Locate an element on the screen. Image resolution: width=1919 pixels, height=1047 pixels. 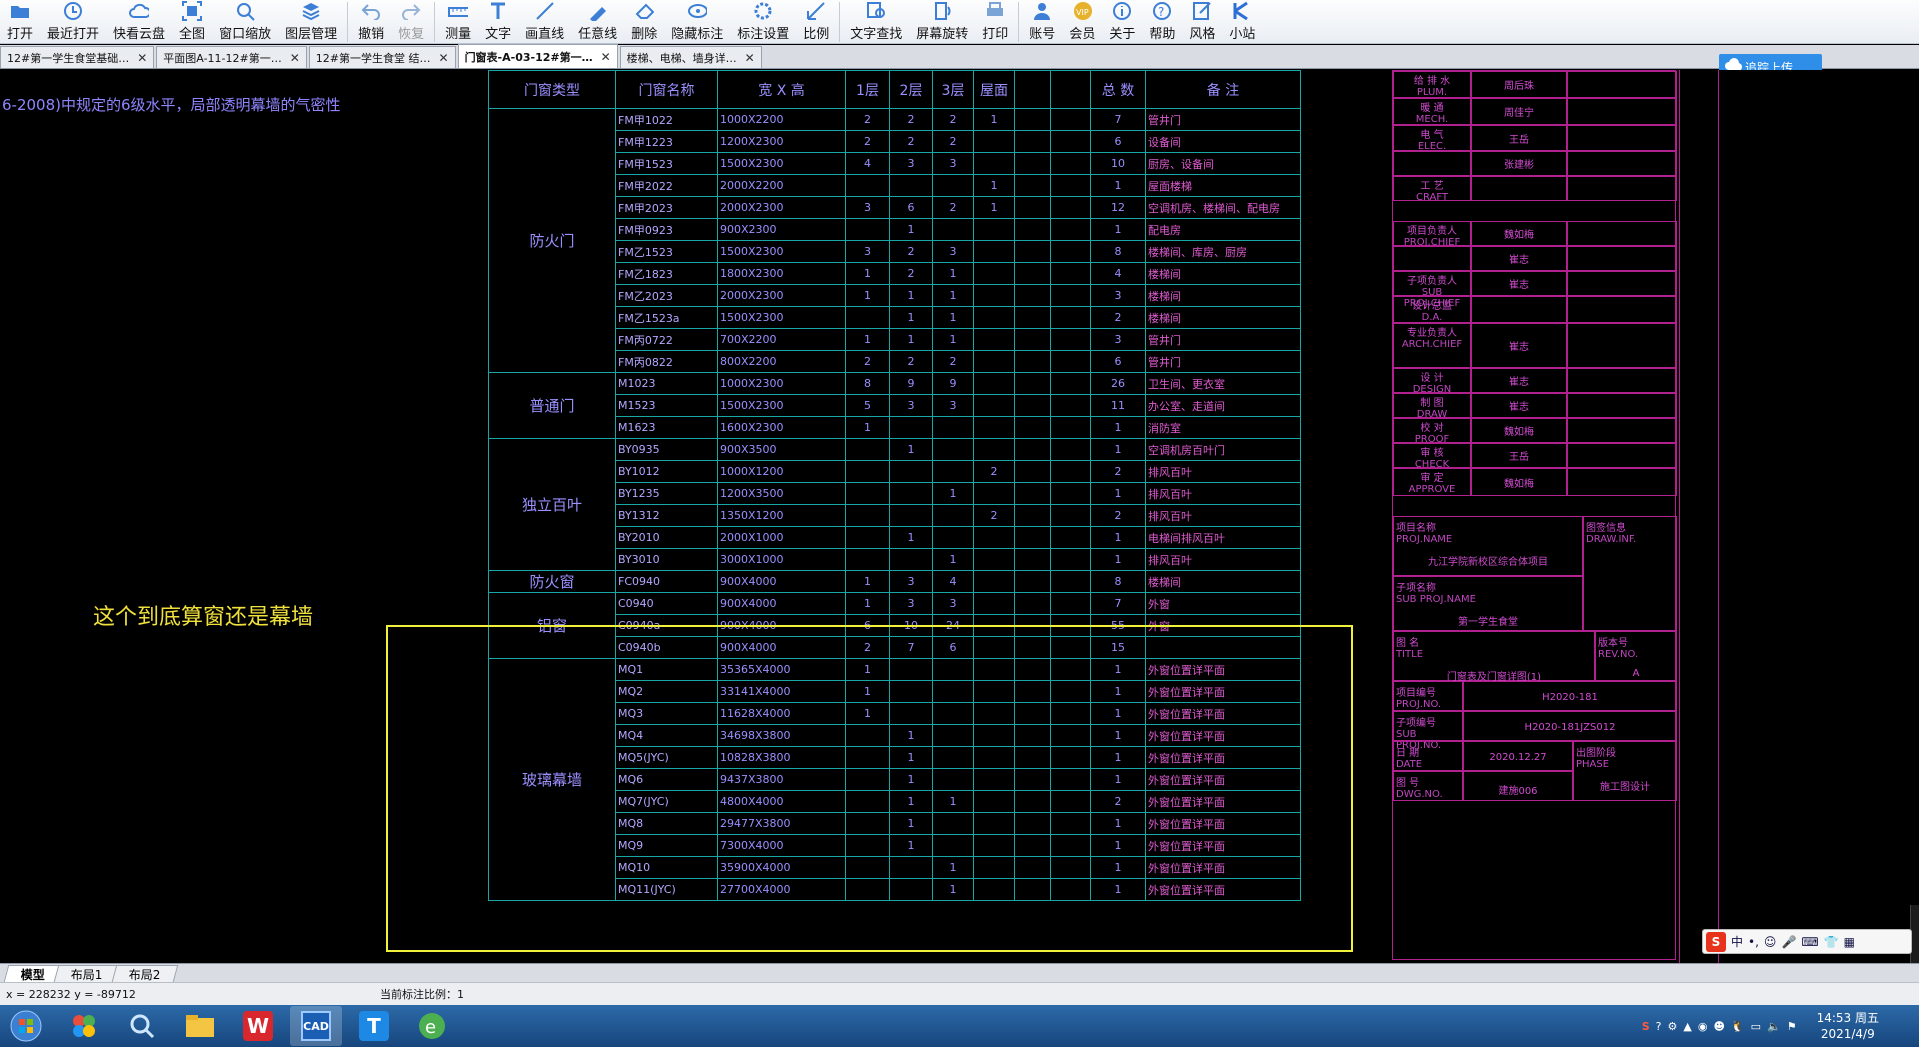
table-row: 独立百叶 BY0935 900X3500 1 1 空调机房百叶门 is located at coordinates (894, 504).